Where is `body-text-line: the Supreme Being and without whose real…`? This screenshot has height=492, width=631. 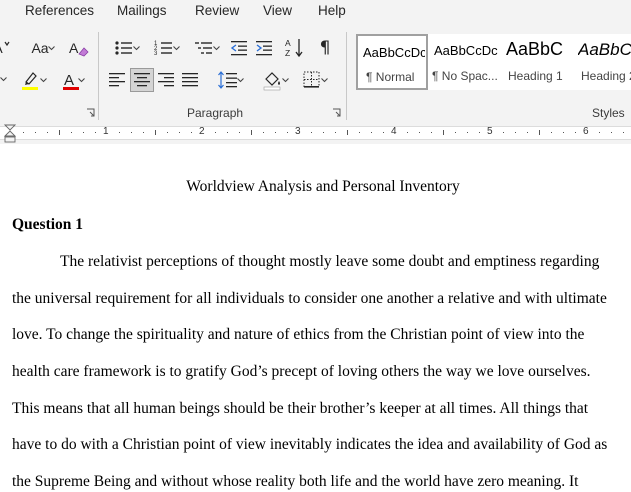
body-text-line: the Supreme Being and without whose real… is located at coordinates (295, 481).